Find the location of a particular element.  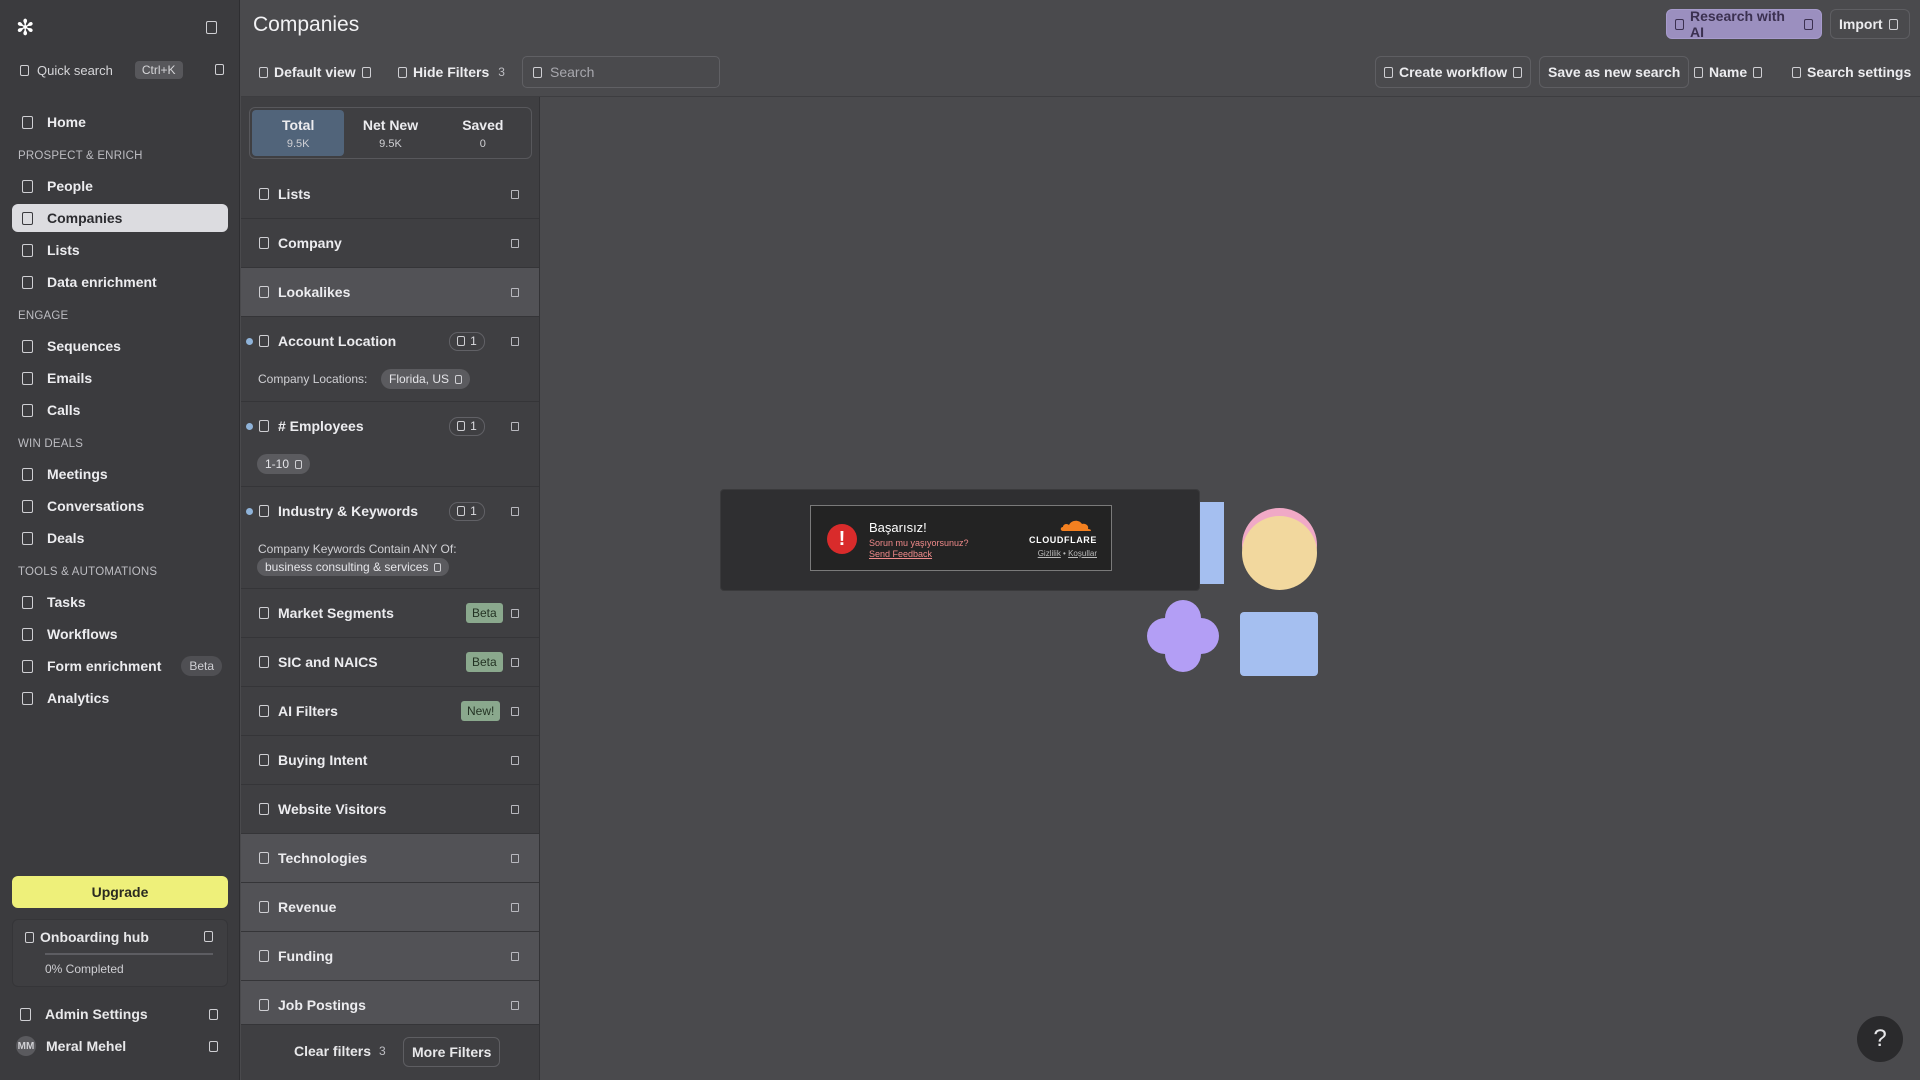

sidebar-item-label: Home is located at coordinates (66, 122).